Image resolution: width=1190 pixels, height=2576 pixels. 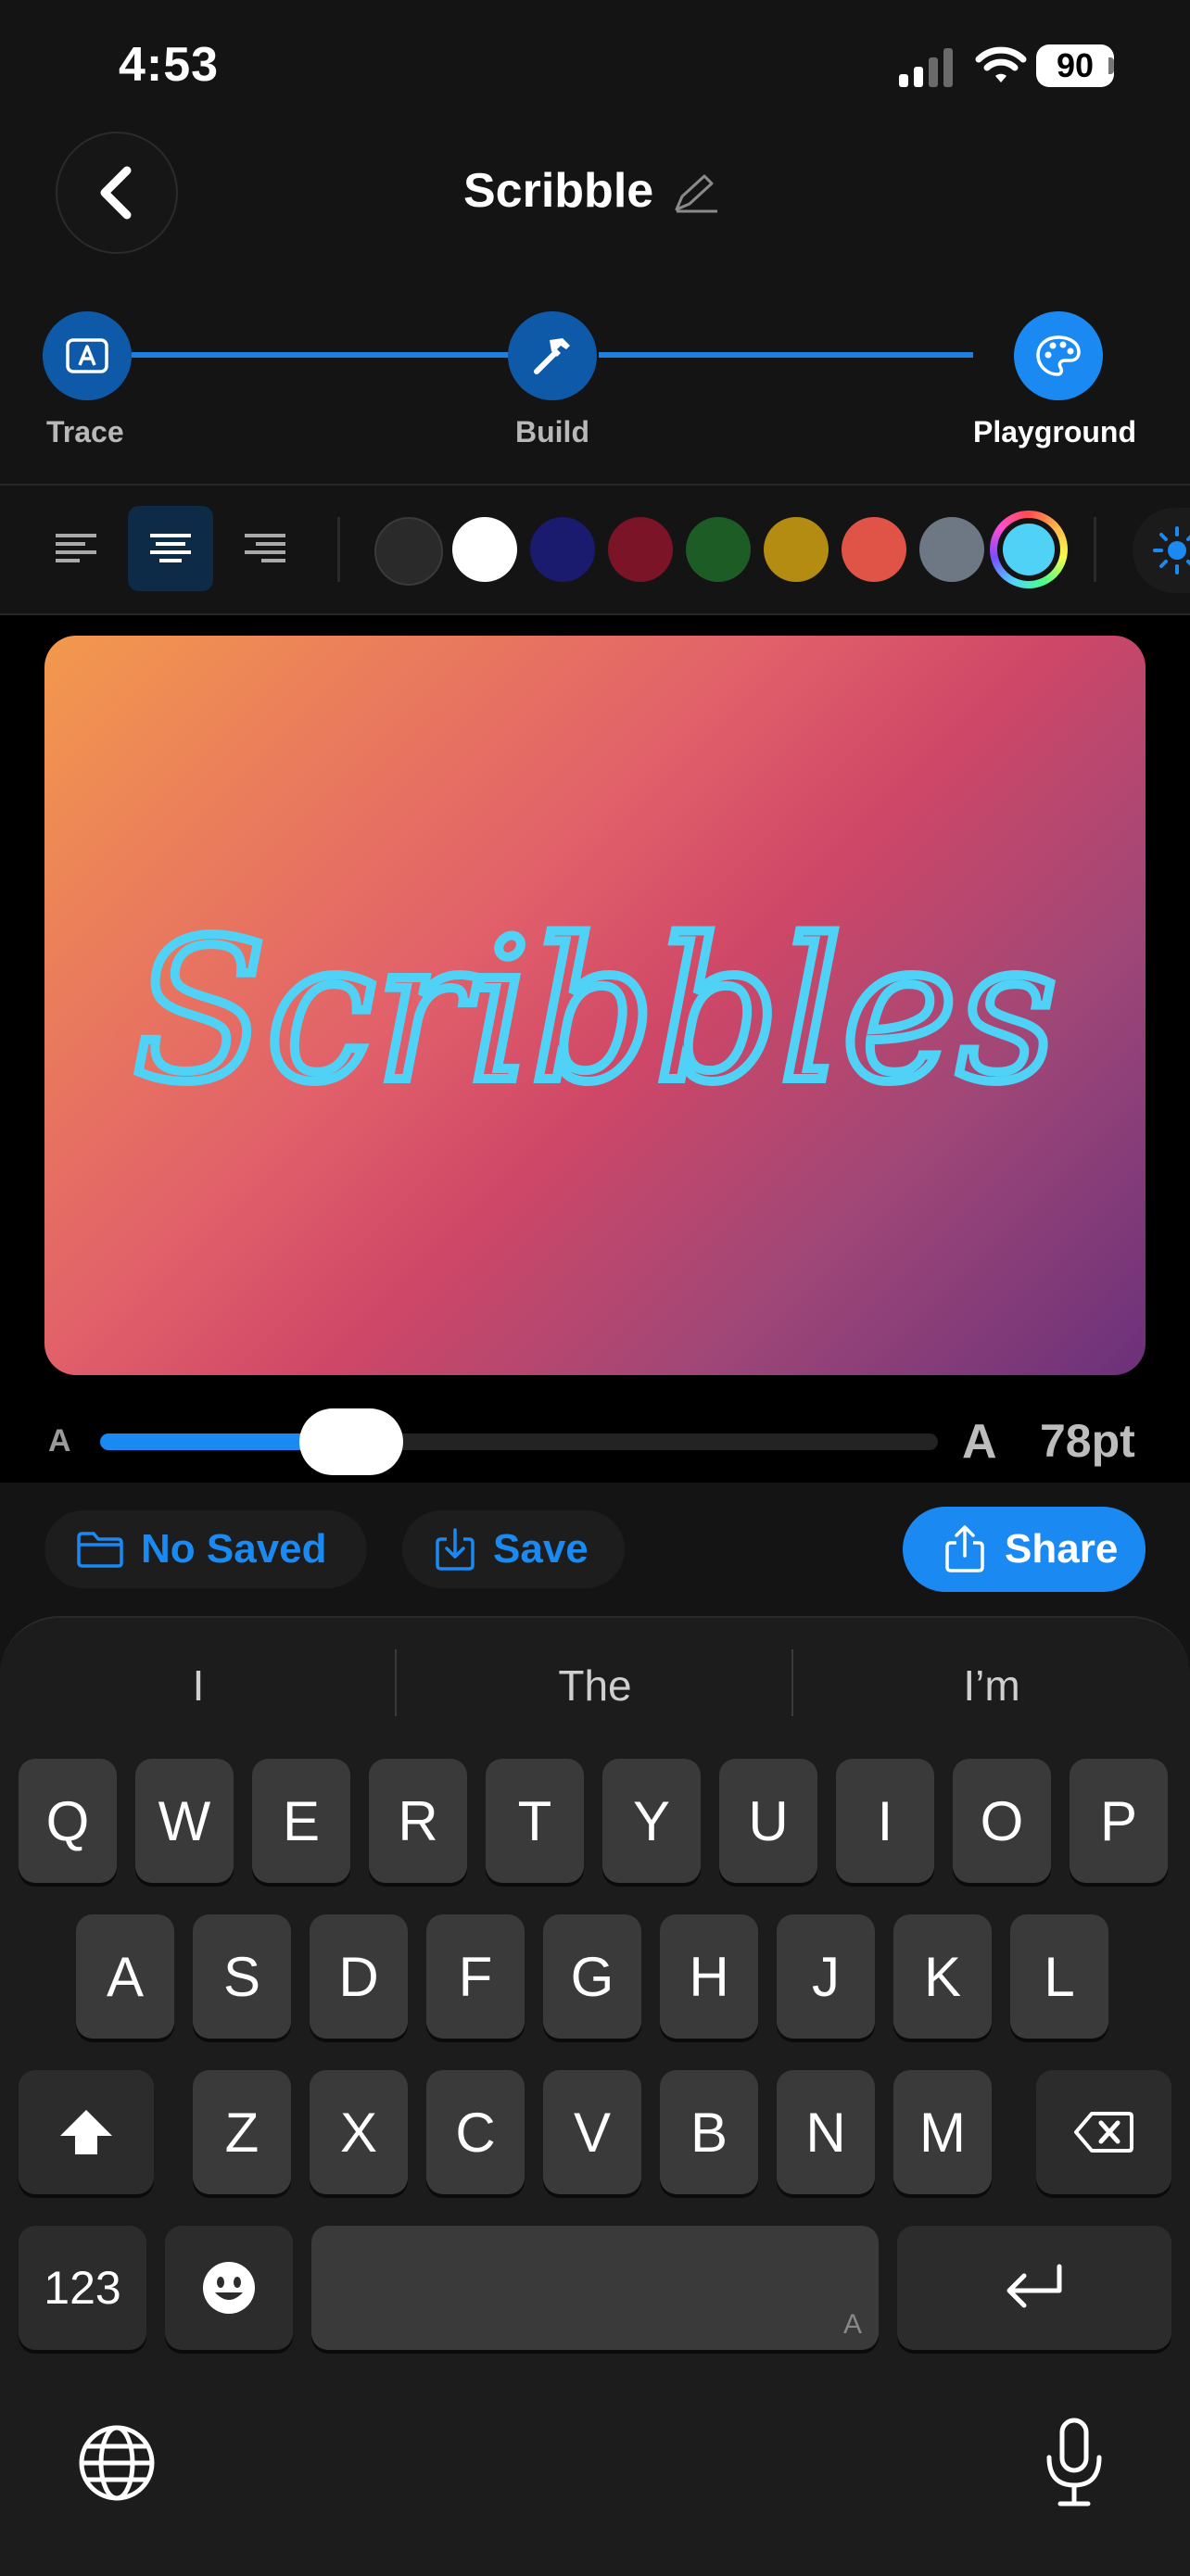 I want to click on align-right-button, so click(x=265, y=548).